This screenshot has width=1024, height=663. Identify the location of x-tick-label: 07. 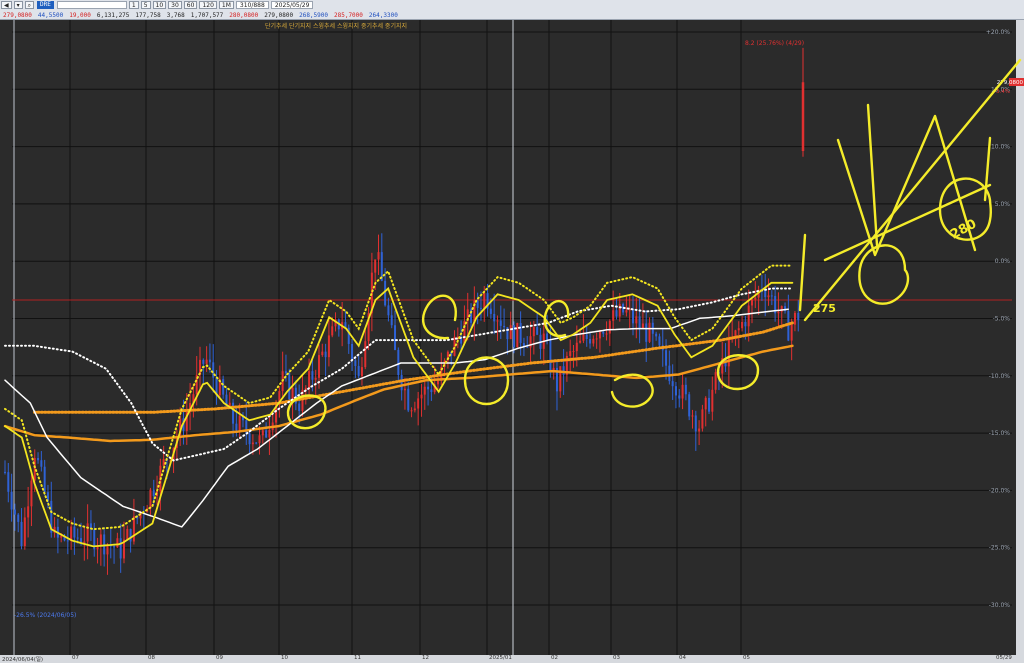
(75, 658).